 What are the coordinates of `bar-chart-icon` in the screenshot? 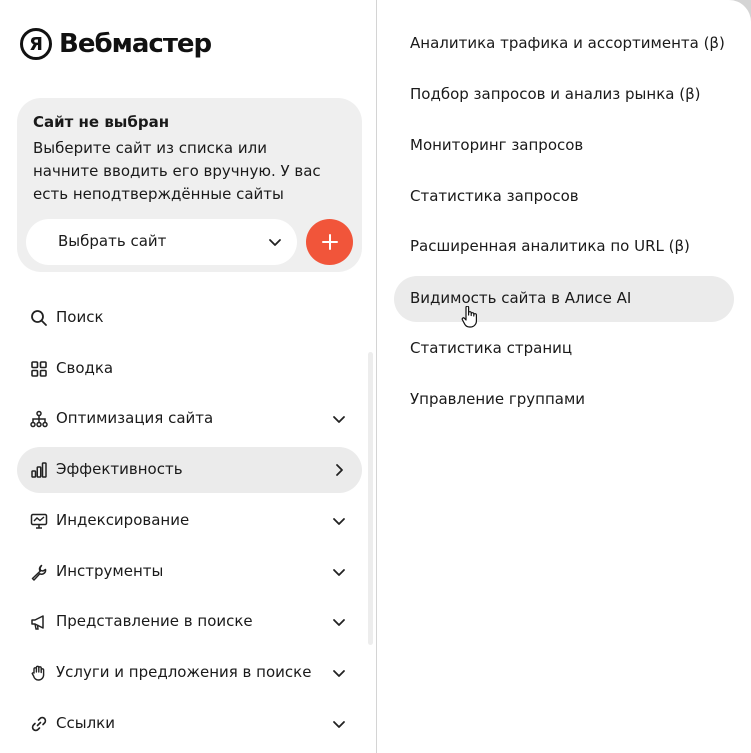 It's located at (39, 470).